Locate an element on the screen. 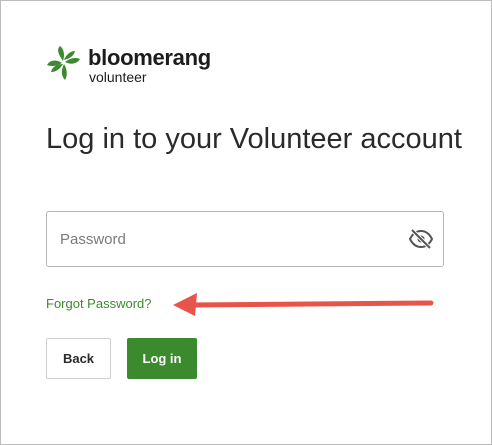 This screenshot has width=492, height=445. brand-logo: bloomerang volunteer is located at coordinates (146, 65).